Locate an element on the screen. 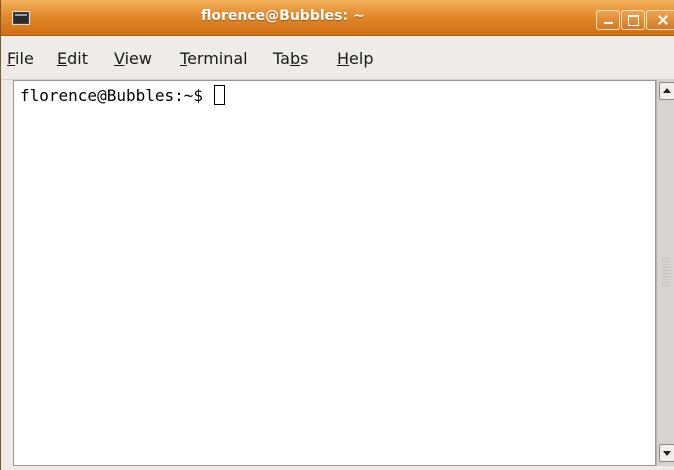 This screenshot has height=470, width=674. maximize-icon is located at coordinates (633, 20).